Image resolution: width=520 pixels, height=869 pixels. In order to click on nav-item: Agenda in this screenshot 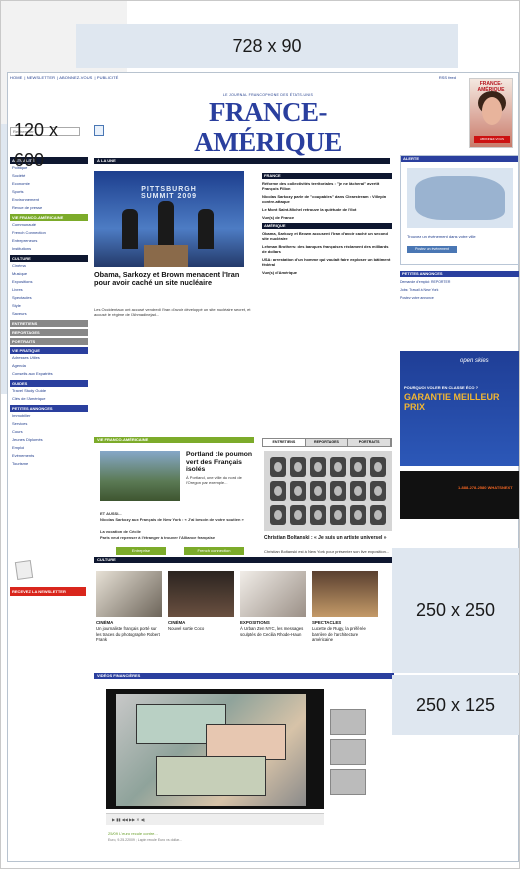, I will do `click(49, 366)`.